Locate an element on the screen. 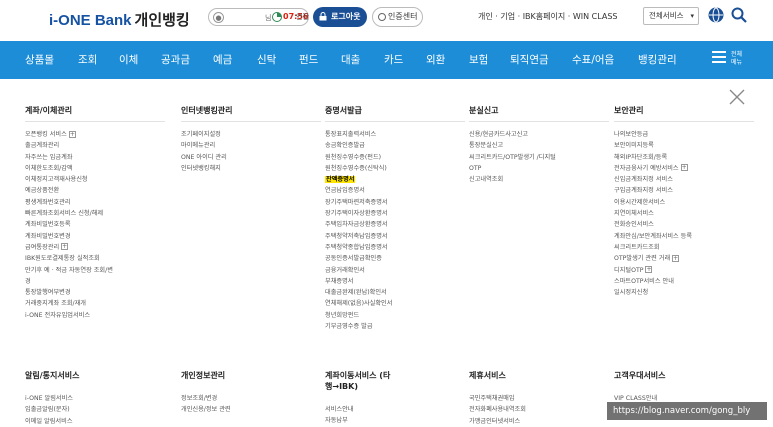  menu-link: 잔액증명서 is located at coordinates (395, 179).